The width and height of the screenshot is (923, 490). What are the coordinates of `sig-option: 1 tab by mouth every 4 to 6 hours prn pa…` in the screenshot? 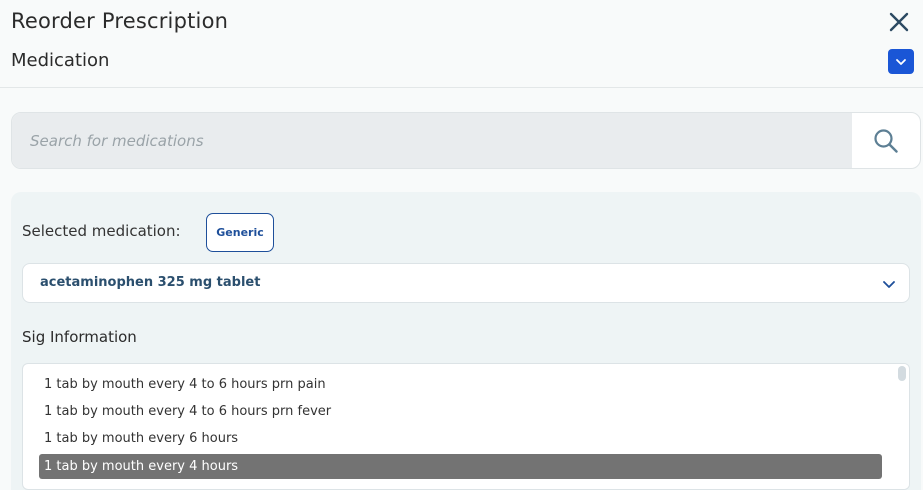 It's located at (460, 384).